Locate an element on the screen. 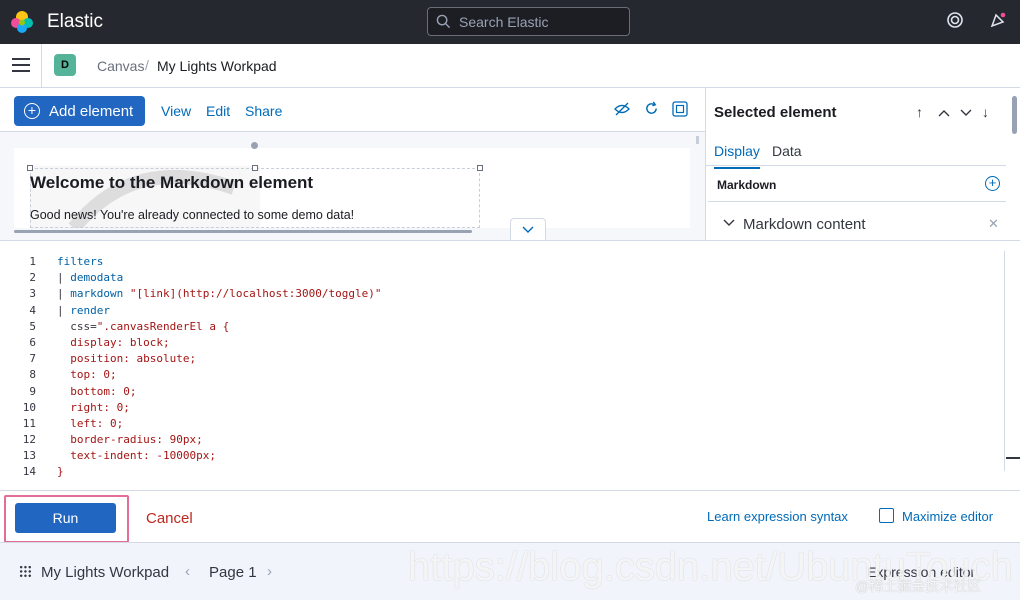 This screenshot has width=1020, height=600. add-element-button: + Add element is located at coordinates (79, 111).